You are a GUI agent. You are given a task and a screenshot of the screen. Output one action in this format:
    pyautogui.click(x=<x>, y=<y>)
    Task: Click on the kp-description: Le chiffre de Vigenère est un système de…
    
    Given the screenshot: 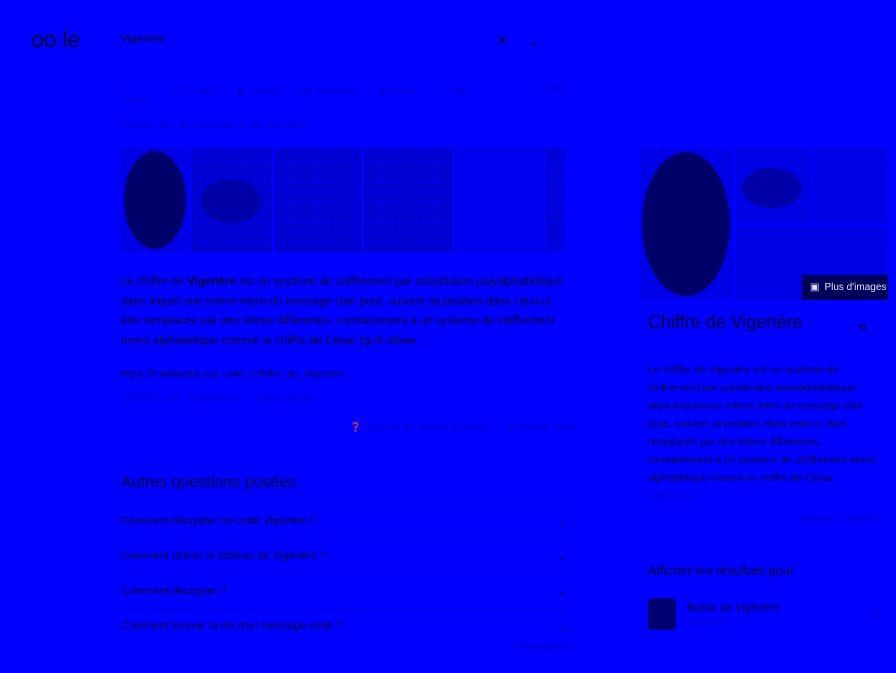 What is the action you would take?
    pyautogui.click(x=762, y=433)
    